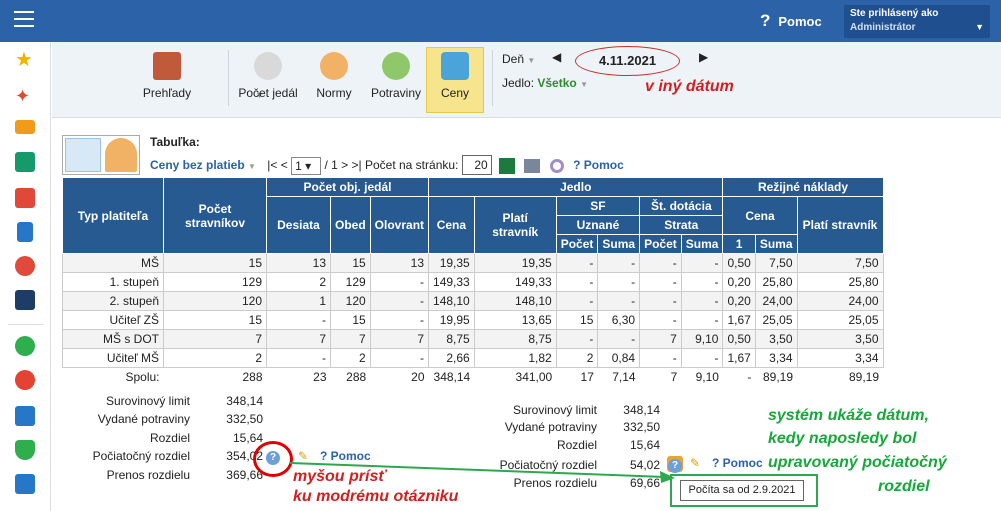 The height and width of the screenshot is (511, 1001). I want to click on table-cell: 2,66, so click(451, 358).